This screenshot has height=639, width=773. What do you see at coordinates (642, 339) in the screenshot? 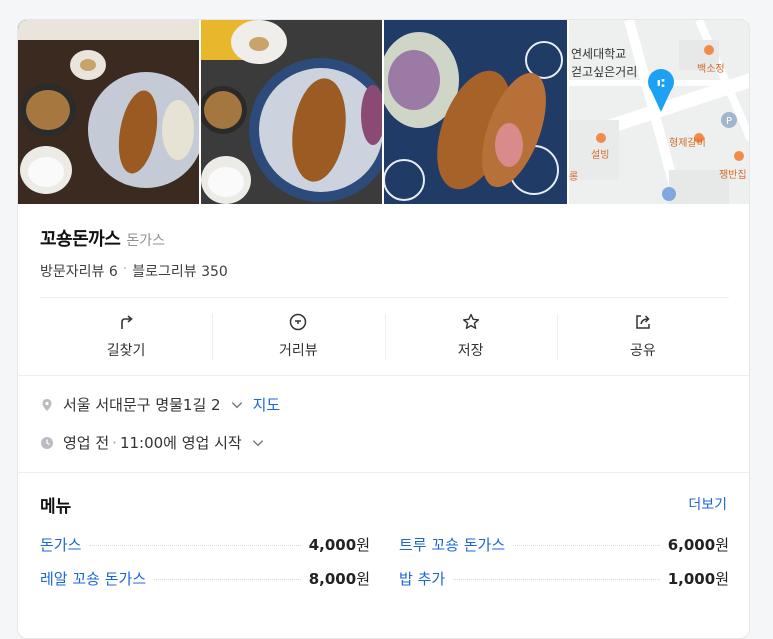
I see `share-button: 공유` at bounding box center [642, 339].